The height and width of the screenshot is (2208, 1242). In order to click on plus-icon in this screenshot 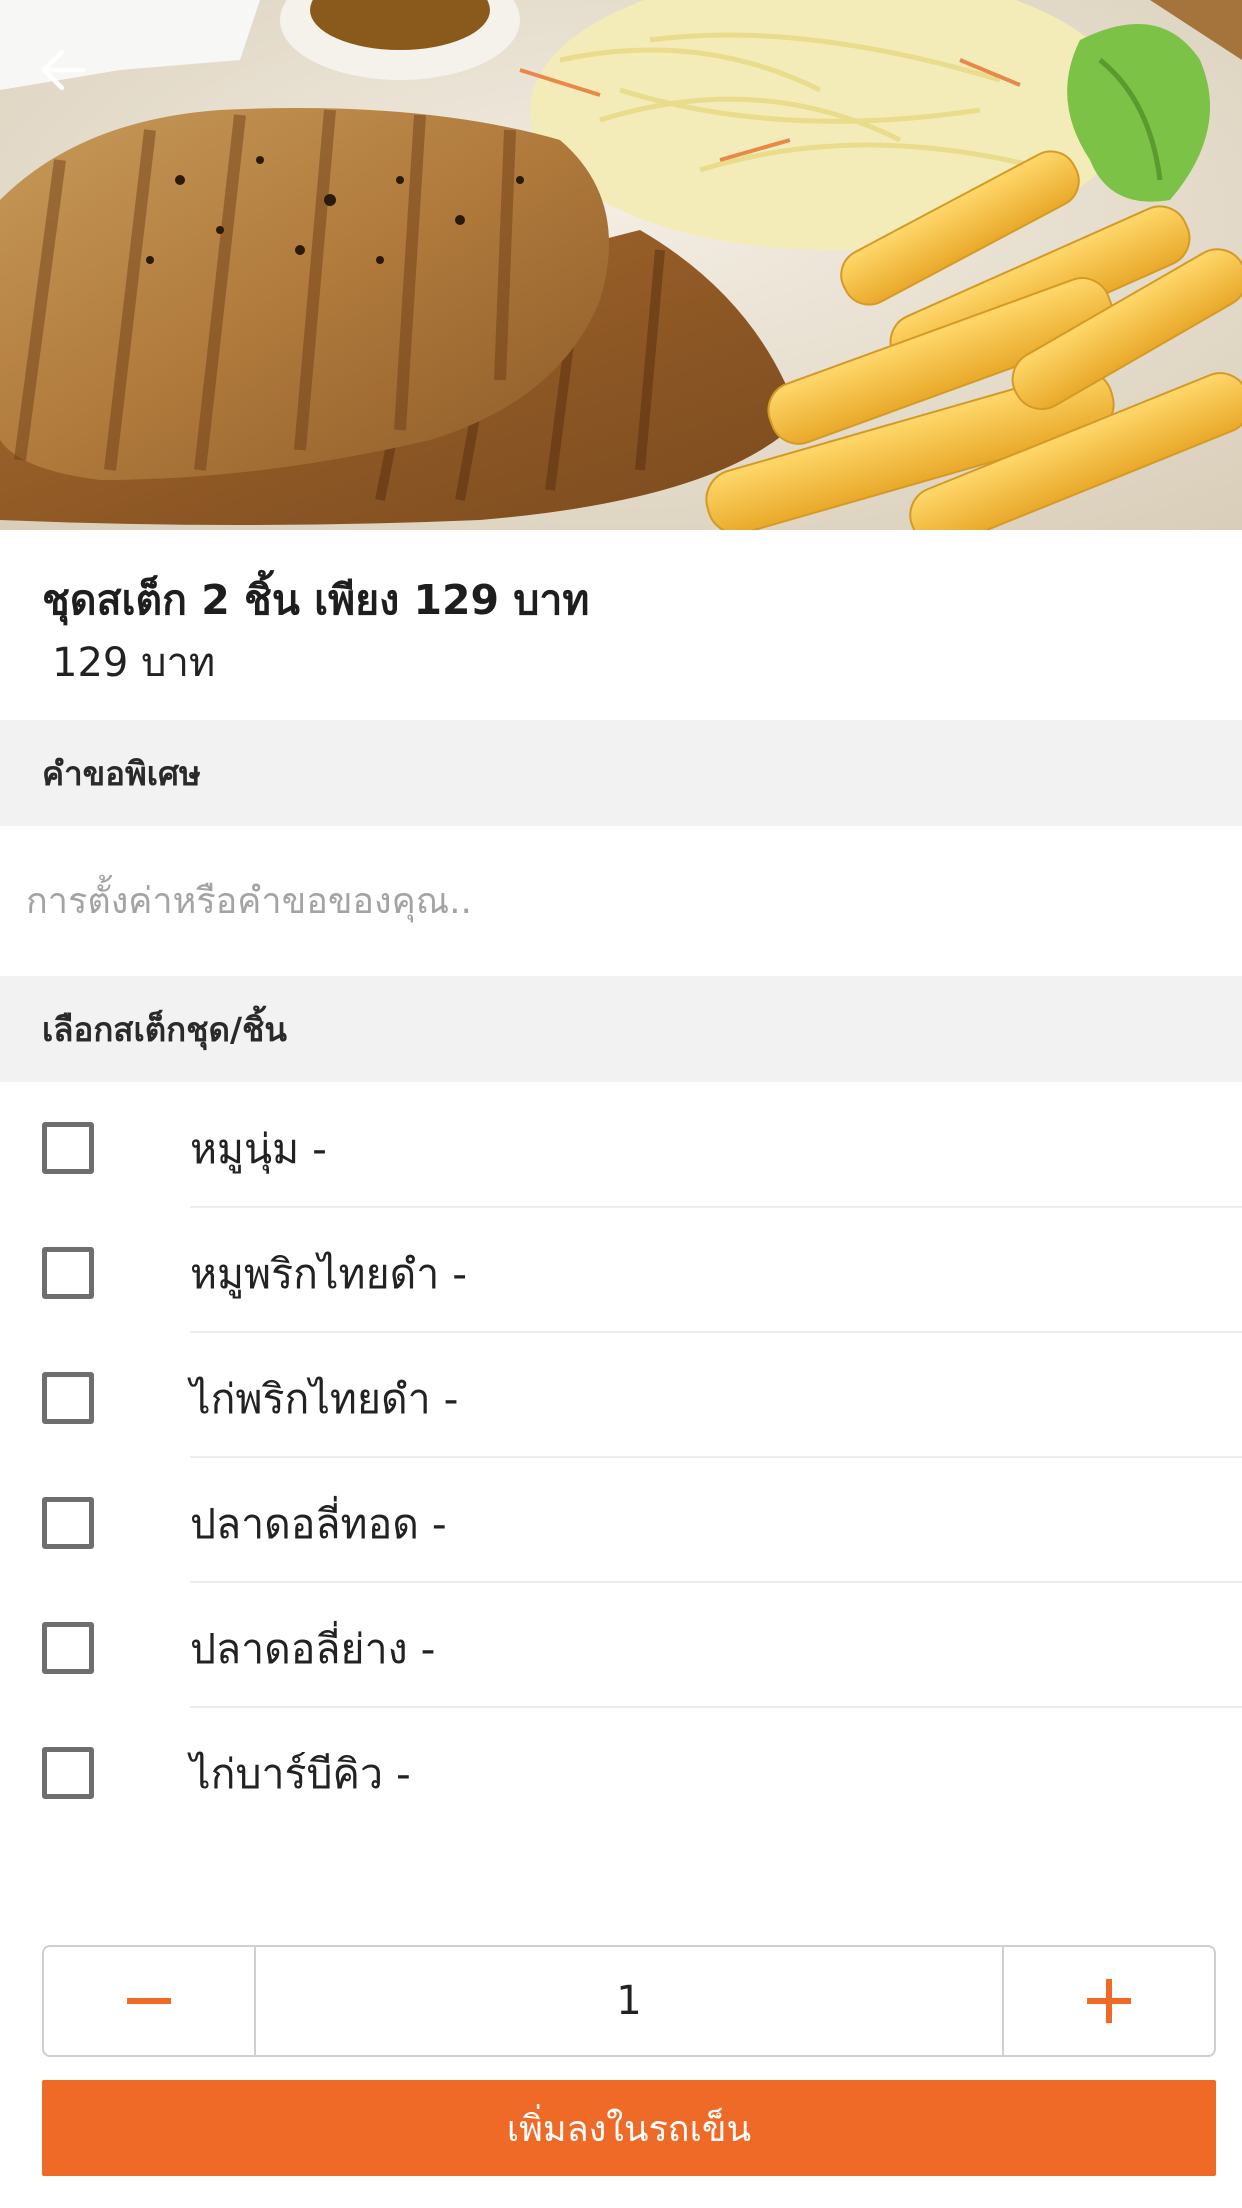, I will do `click(1109, 2001)`.